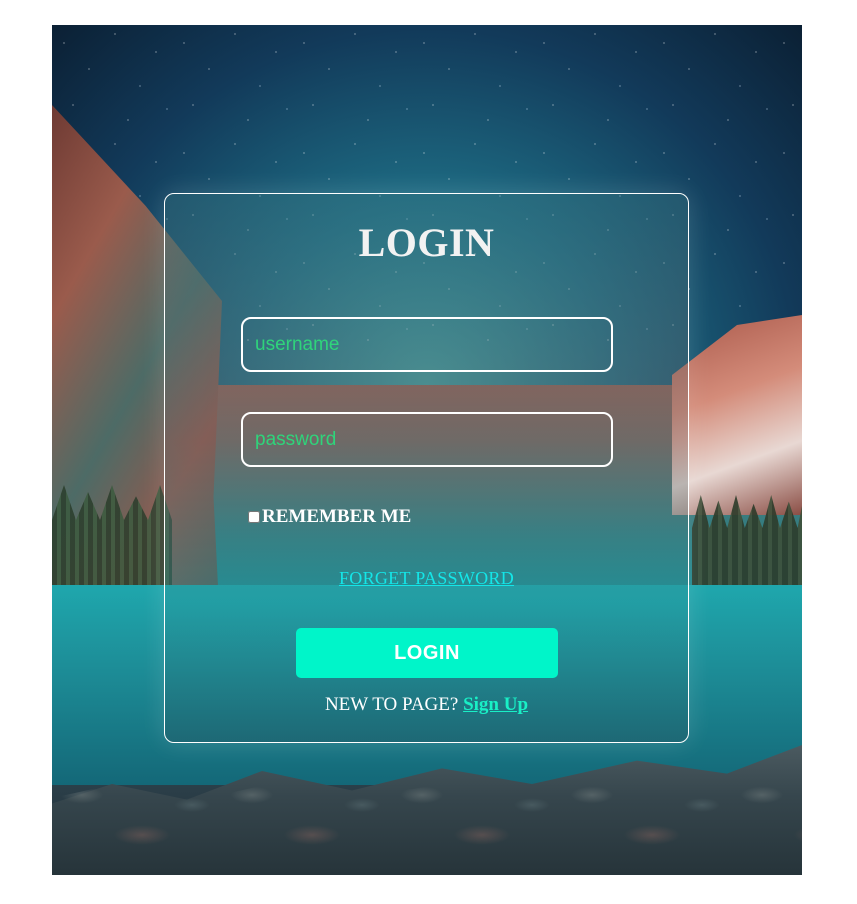 This screenshot has width=857, height=904. I want to click on remember-me-label: REMEMBER ME, so click(337, 516).